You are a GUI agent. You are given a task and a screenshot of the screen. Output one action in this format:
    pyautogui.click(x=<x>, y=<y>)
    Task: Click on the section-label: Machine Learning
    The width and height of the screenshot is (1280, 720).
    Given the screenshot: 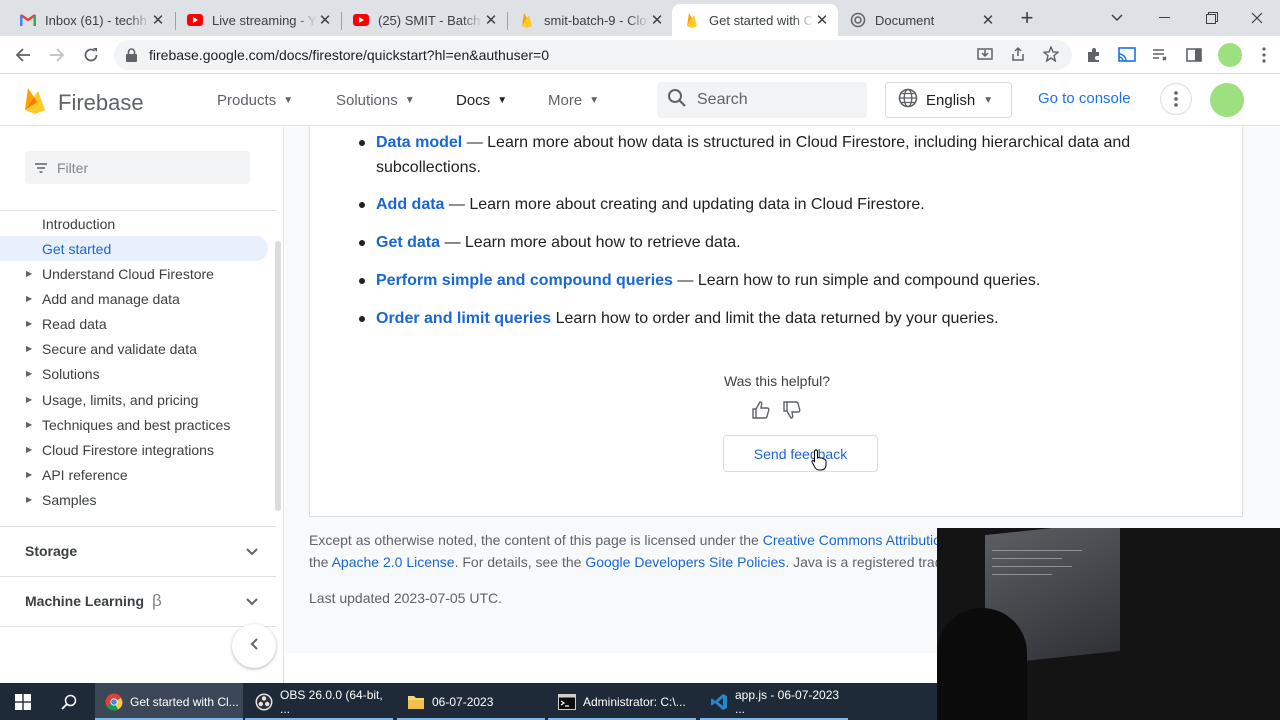 What is the action you would take?
    pyautogui.click(x=85, y=601)
    